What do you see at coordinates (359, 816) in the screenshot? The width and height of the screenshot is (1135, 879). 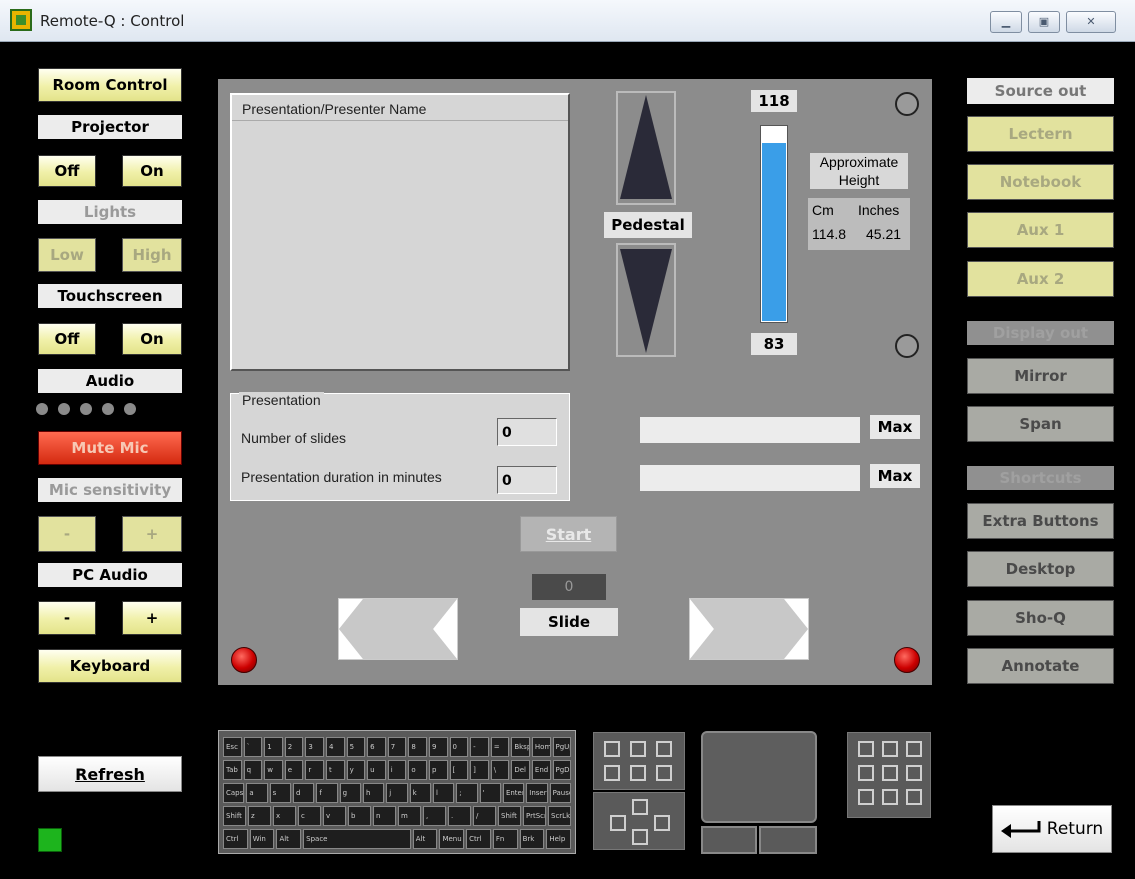 I see `keyboard-key: b` at bounding box center [359, 816].